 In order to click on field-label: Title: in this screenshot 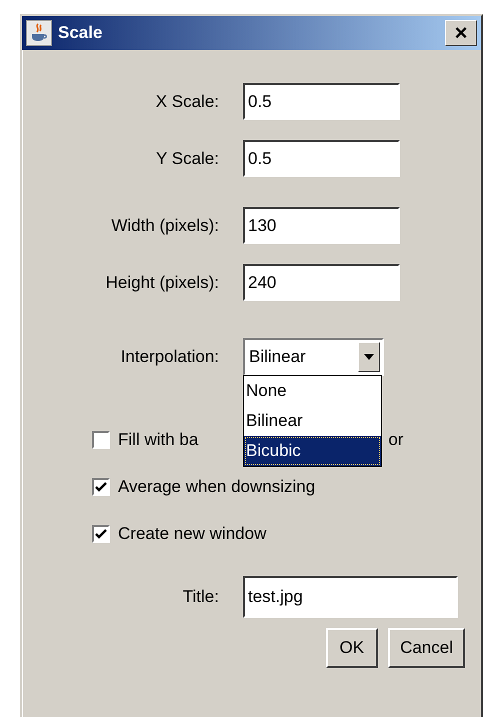, I will do `click(200, 597)`.